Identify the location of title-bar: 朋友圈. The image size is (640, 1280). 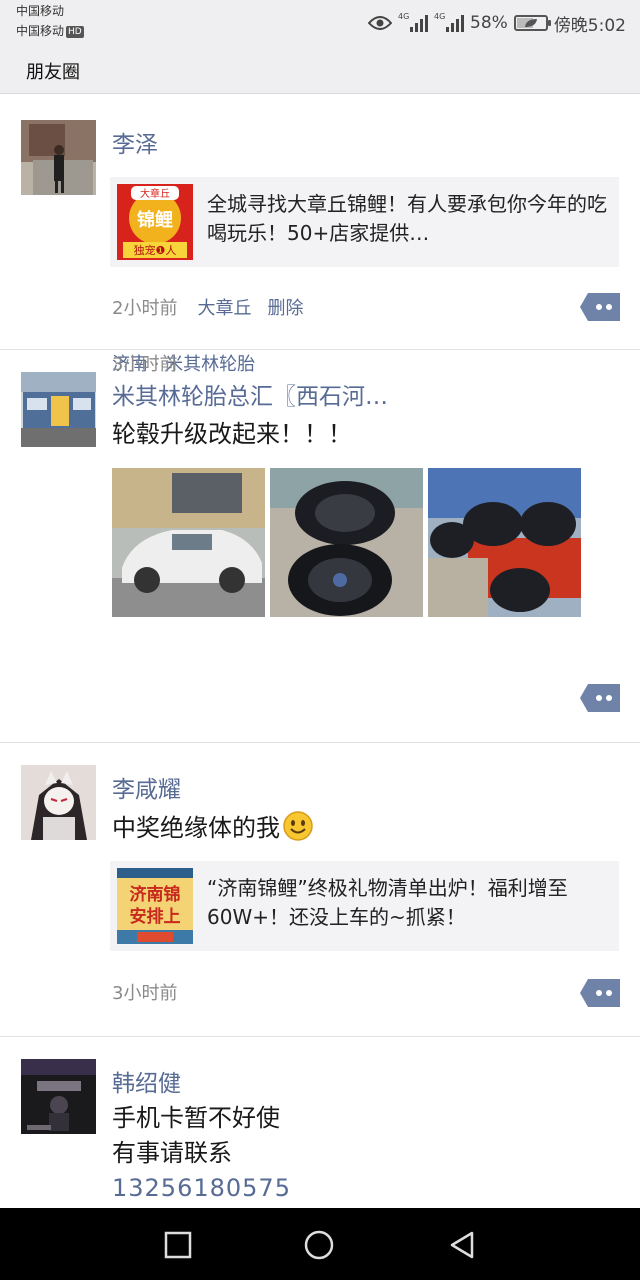
(320, 70).